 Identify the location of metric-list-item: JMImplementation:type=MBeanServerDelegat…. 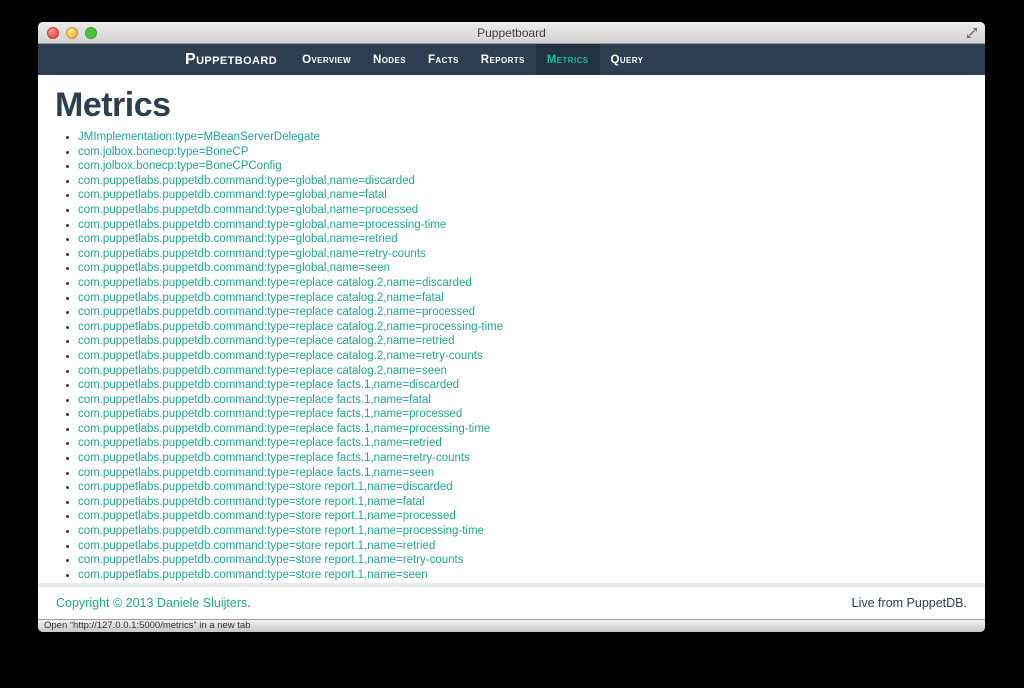
(522, 137).